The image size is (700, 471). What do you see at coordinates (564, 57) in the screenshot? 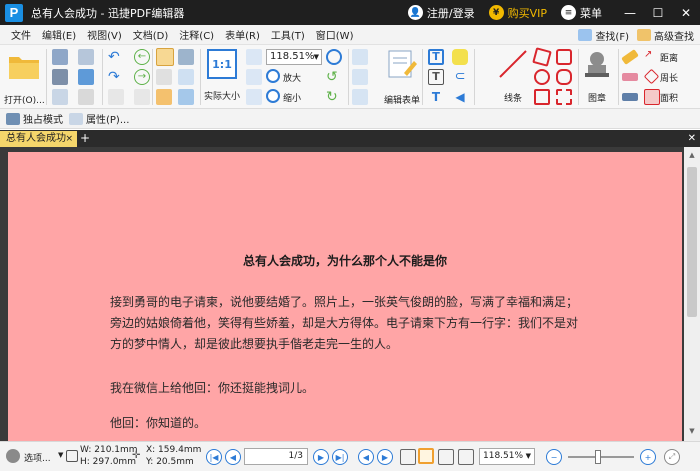
I see `polygon-icon` at bounding box center [564, 57].